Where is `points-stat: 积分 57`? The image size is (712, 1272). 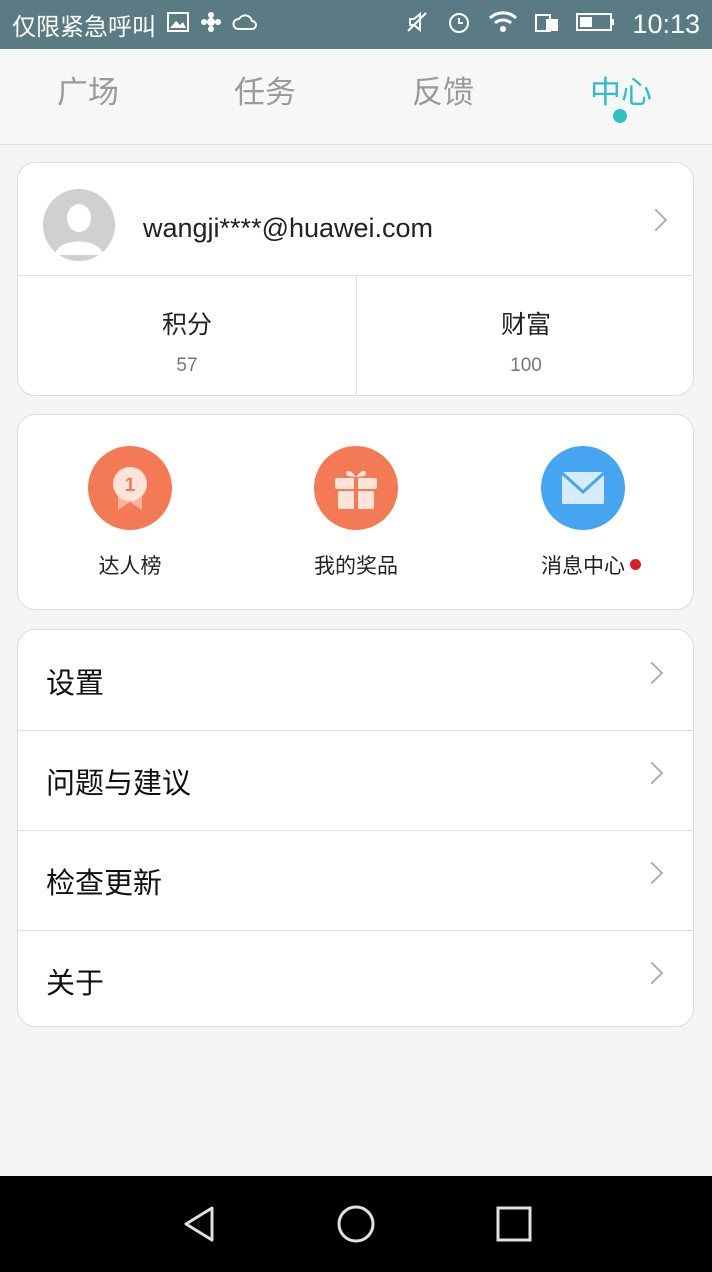 points-stat: 积分 57 is located at coordinates (187, 335).